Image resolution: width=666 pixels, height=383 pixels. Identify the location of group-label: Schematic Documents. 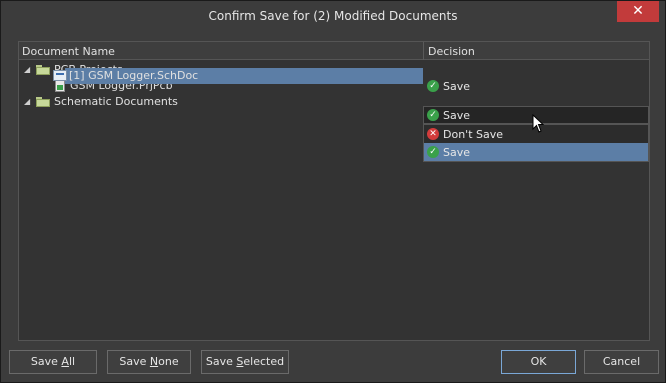
(116, 101).